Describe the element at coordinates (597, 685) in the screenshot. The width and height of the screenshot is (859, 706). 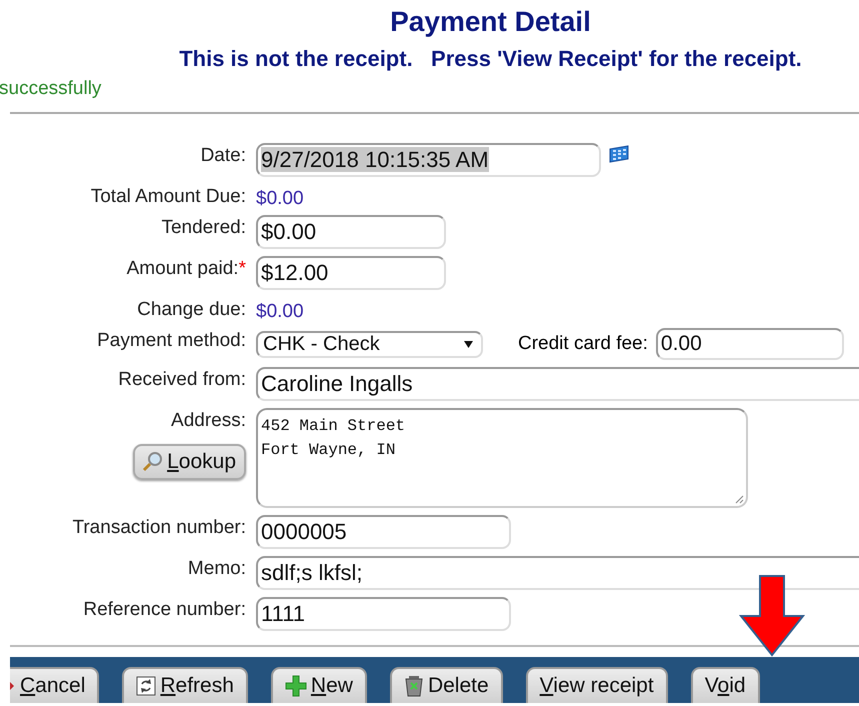
I see `toolbar-button: View receipt` at that location.